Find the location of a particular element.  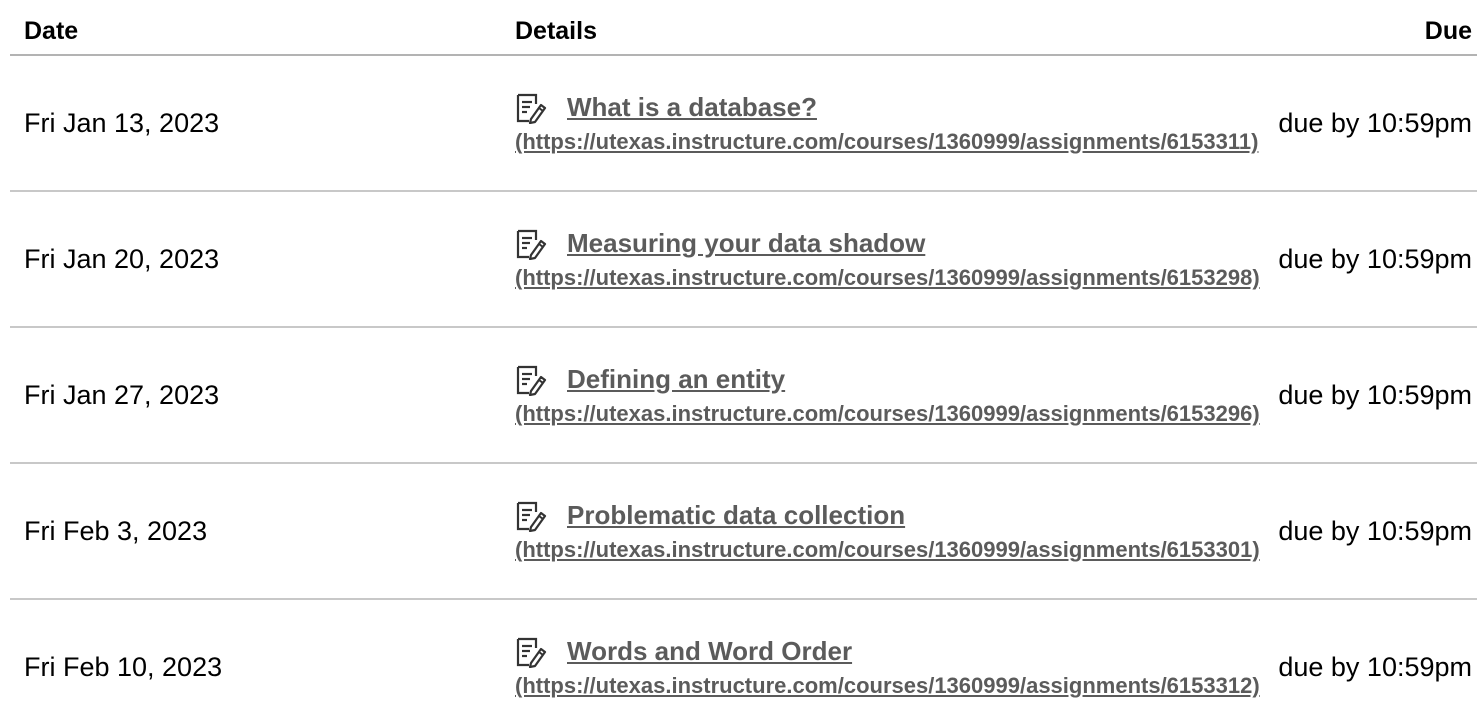

assignment-title-link: Measuring your data shadow is located at coordinates (746, 243).